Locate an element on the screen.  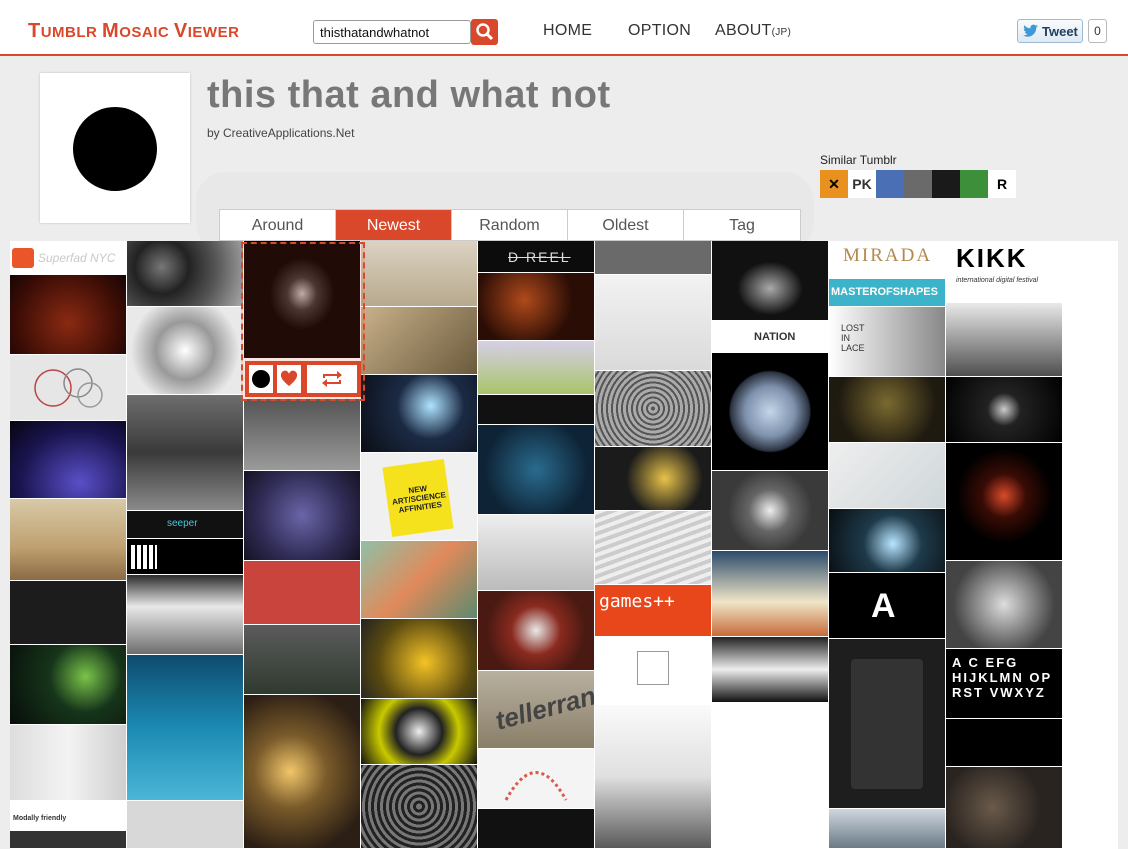
mosaic-tile: games++ is located at coordinates (653, 611).